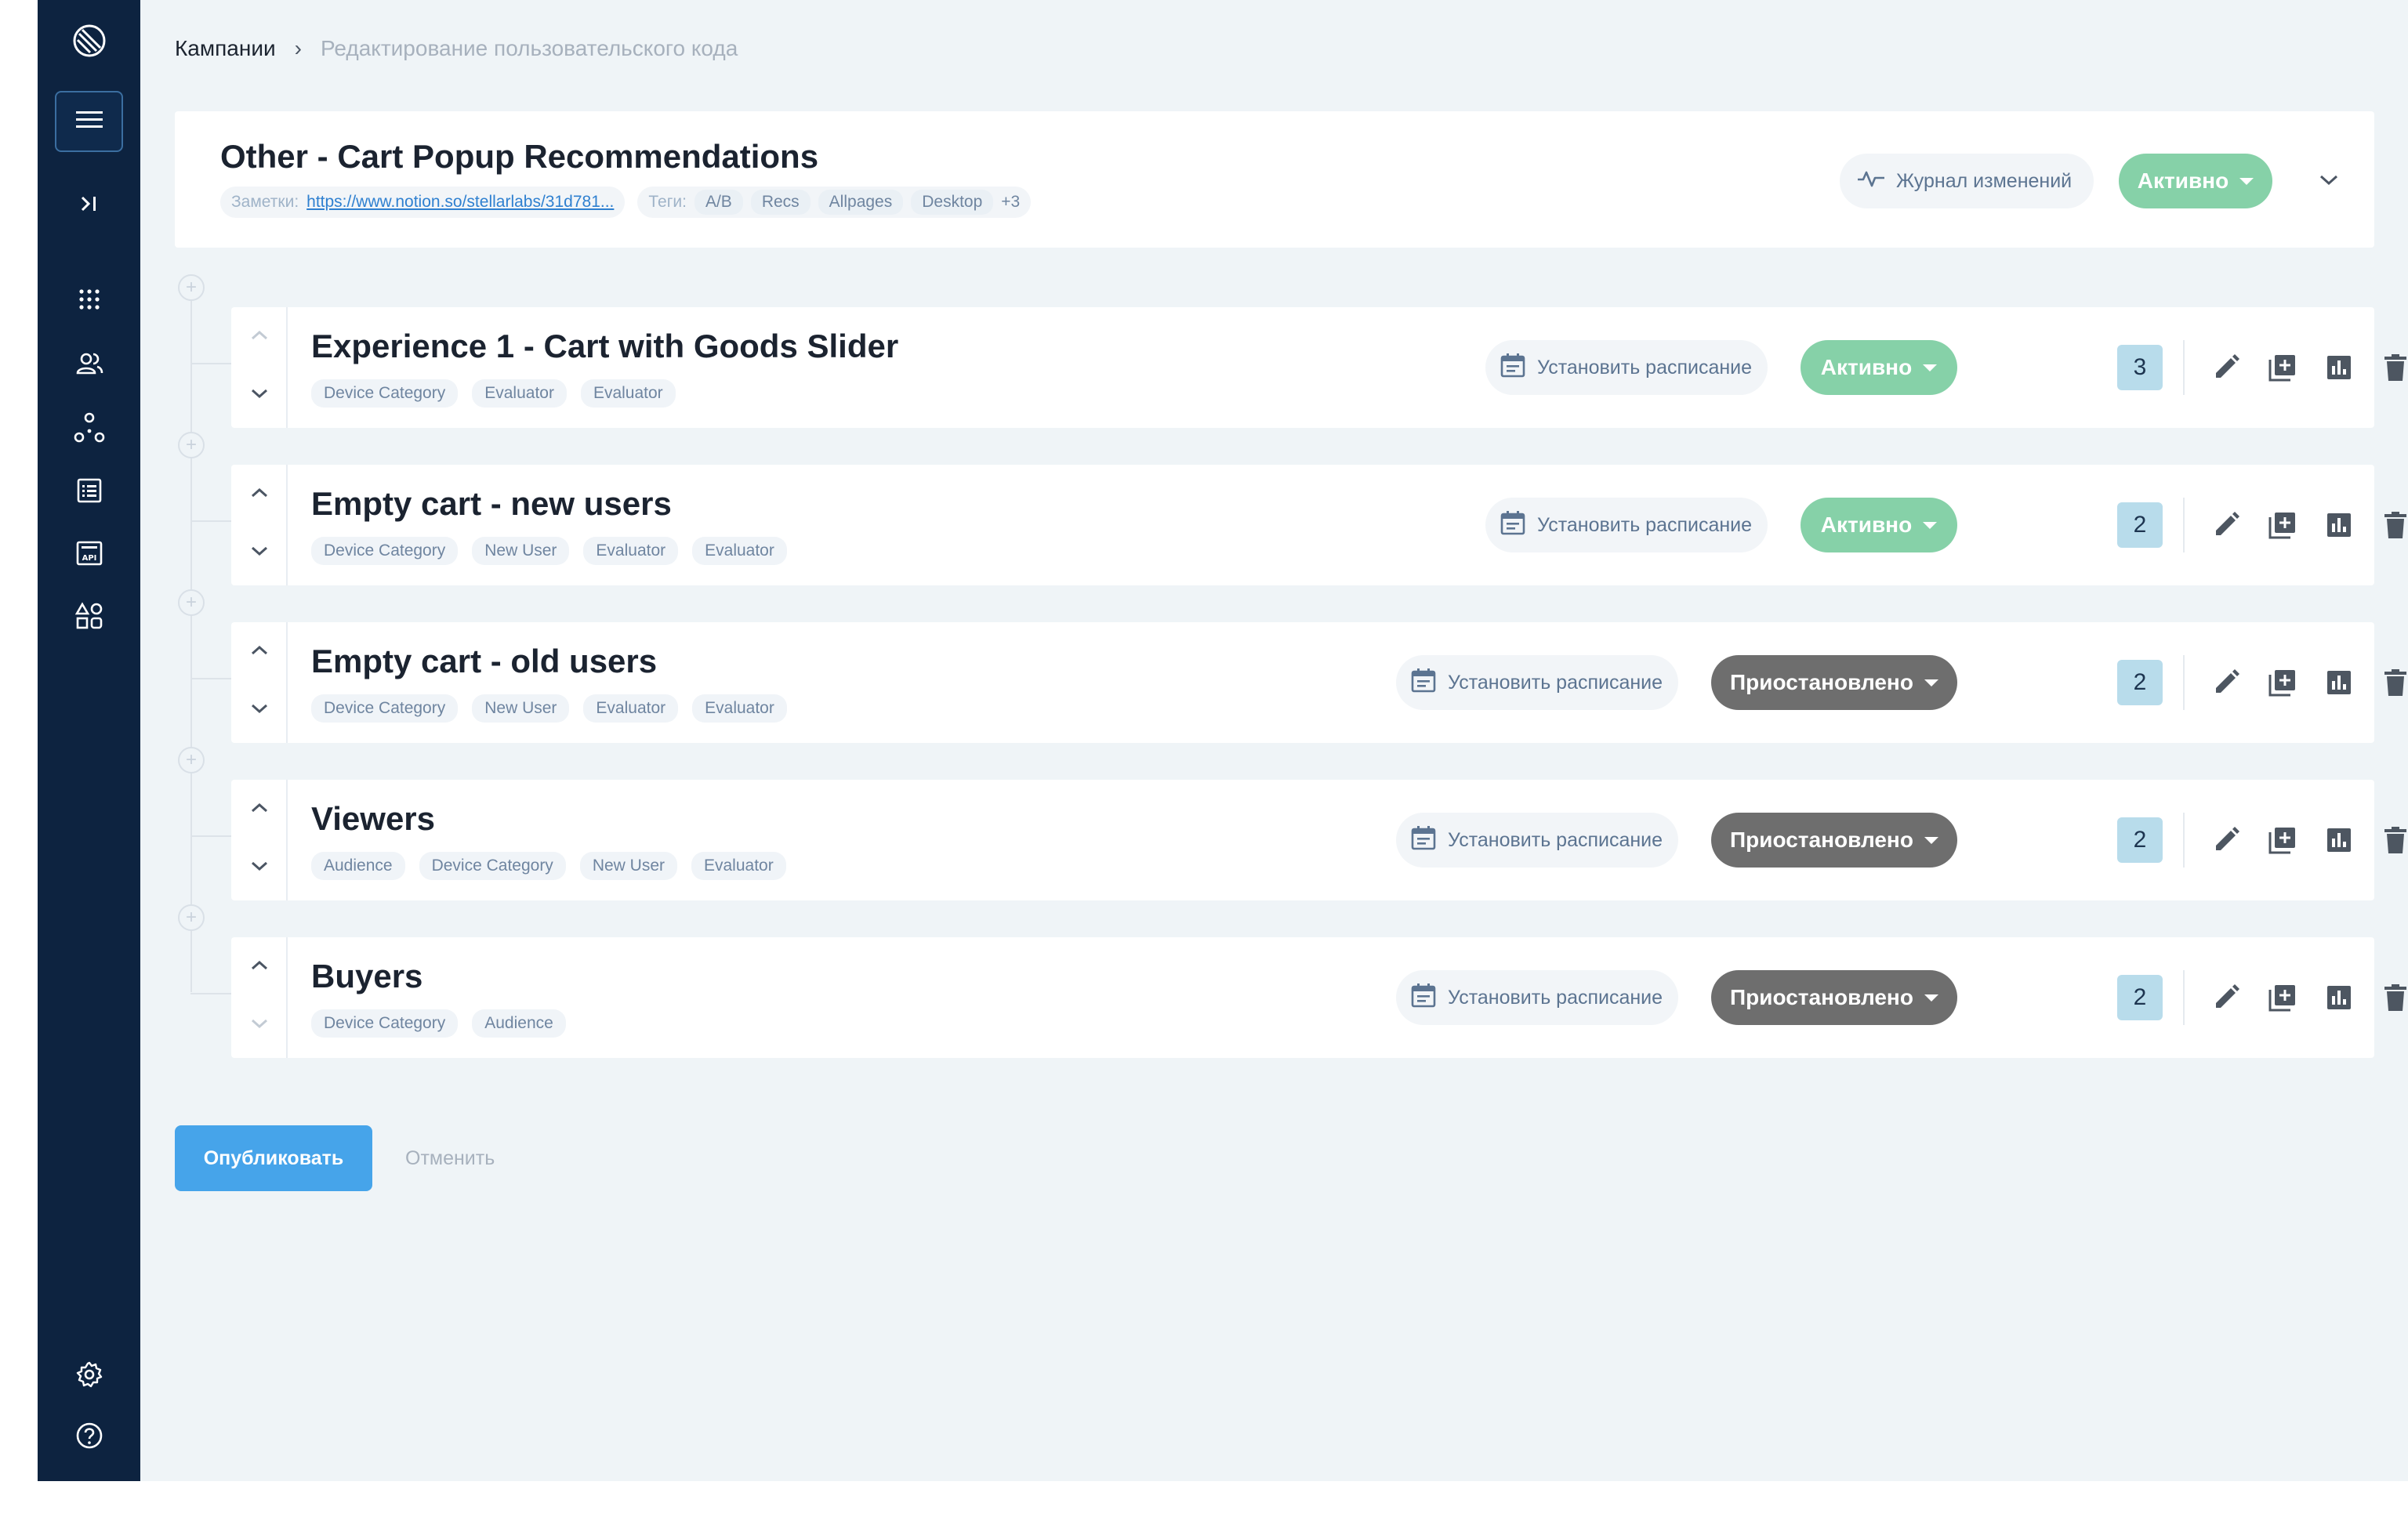 This screenshot has width=2408, height=1525. I want to click on change-log-button: Журнал изменений, so click(1967, 181).